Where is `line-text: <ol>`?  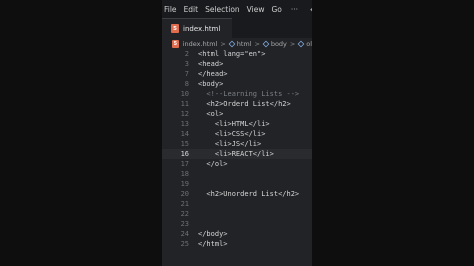 line-text: <ol> is located at coordinates (211, 114).